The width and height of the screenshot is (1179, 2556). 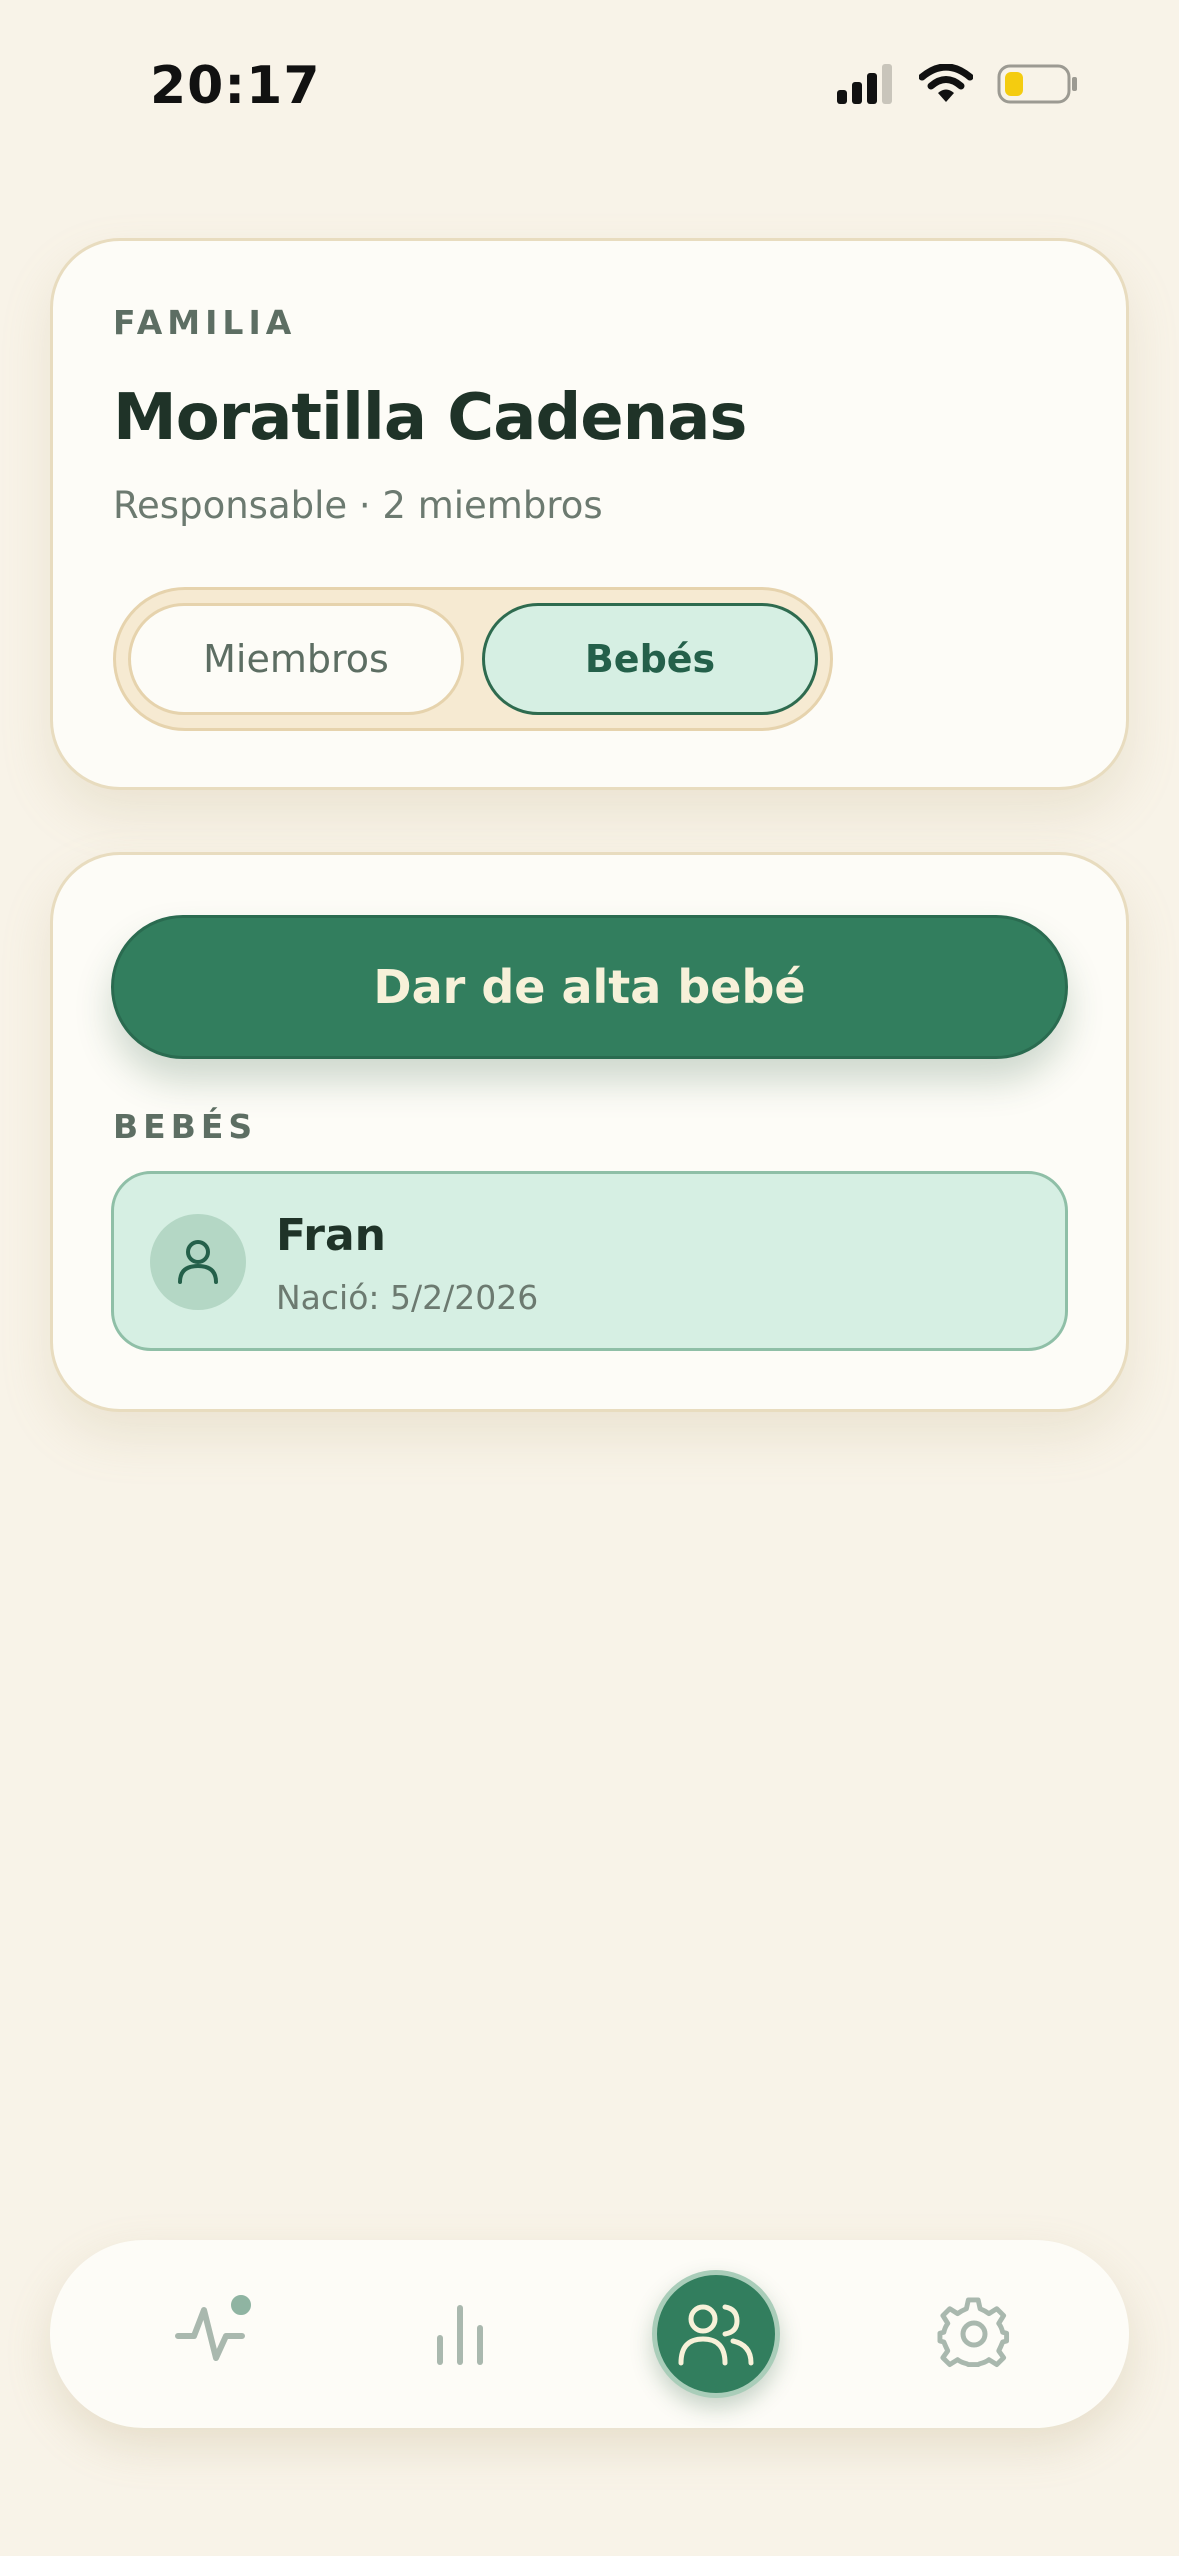 I want to click on nav-activity, so click(x=210, y=2334).